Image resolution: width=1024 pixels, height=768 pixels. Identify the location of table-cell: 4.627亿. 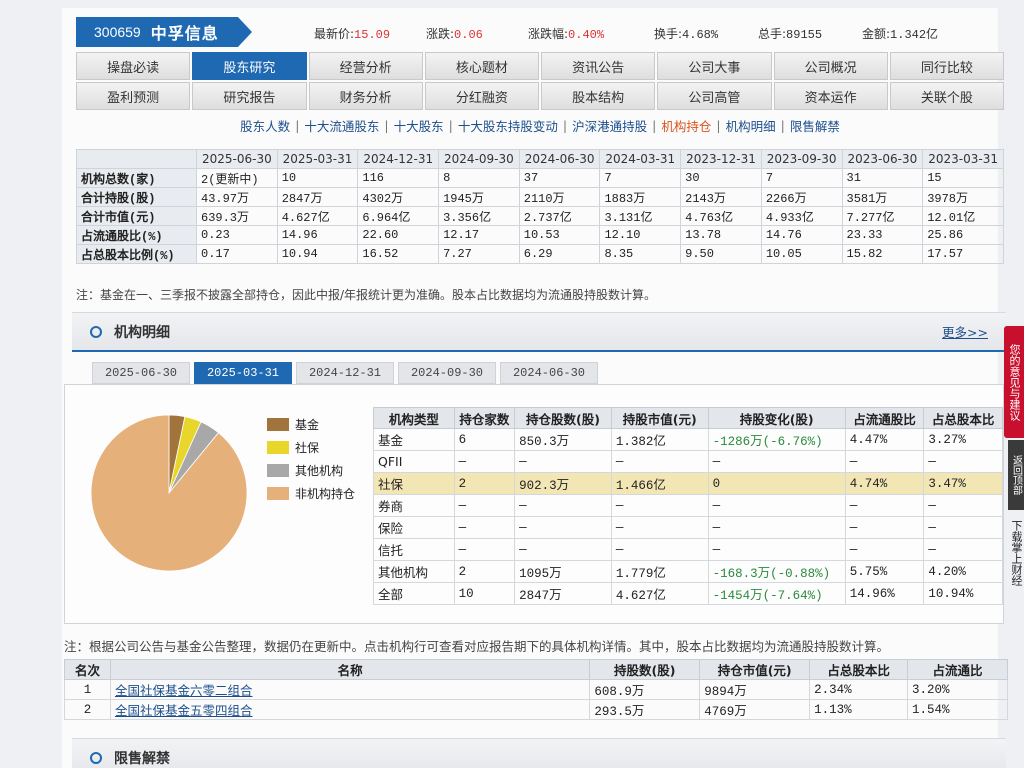
(659, 593).